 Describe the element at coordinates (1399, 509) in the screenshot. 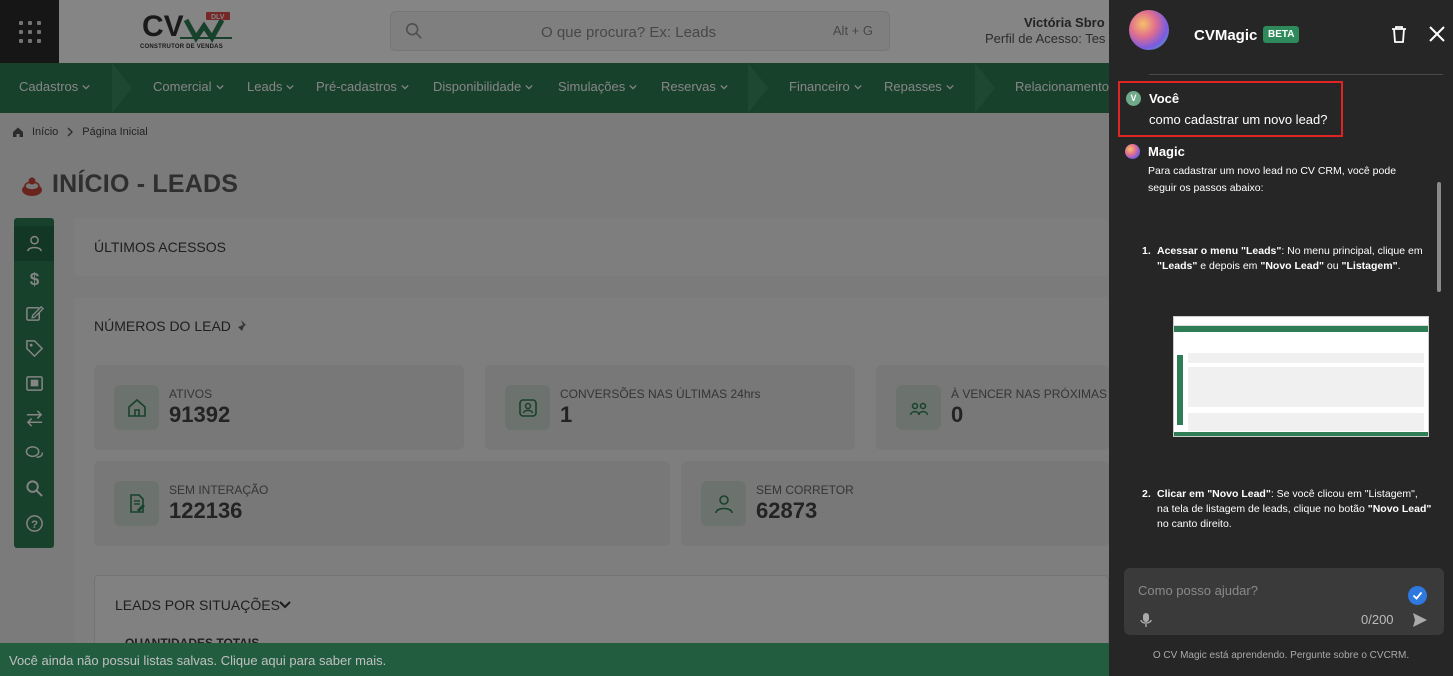

I see `step-bold: "Novo Lead"` at that location.